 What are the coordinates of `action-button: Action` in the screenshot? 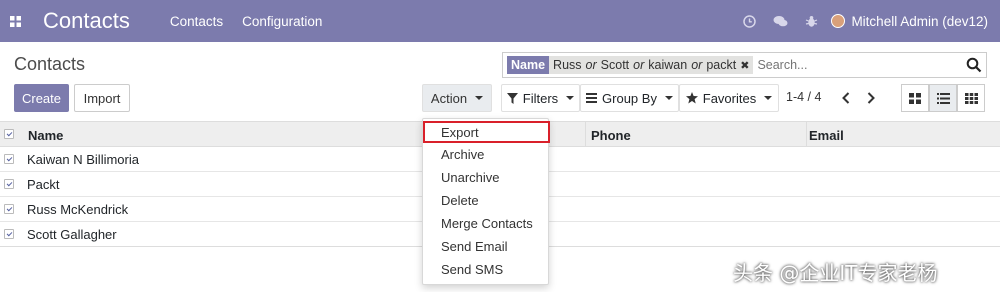 It's located at (457, 98).